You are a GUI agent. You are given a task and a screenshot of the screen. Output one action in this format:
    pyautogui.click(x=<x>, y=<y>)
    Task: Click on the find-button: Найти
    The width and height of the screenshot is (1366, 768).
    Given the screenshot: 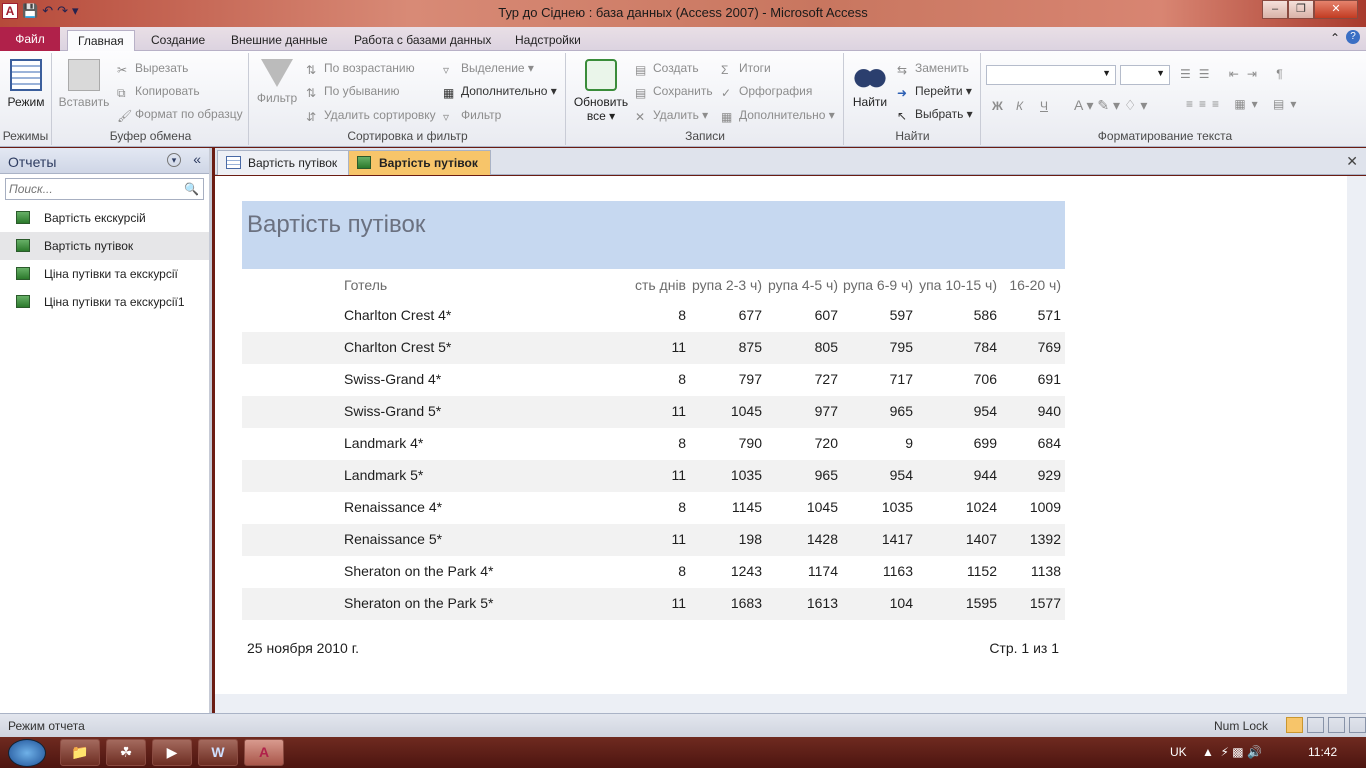 What is the action you would take?
    pyautogui.click(x=870, y=84)
    